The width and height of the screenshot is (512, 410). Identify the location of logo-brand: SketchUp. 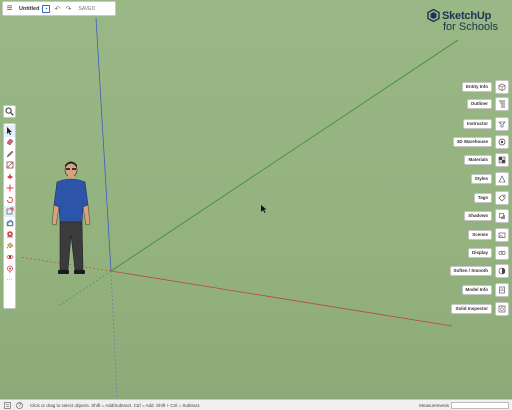
(466, 15).